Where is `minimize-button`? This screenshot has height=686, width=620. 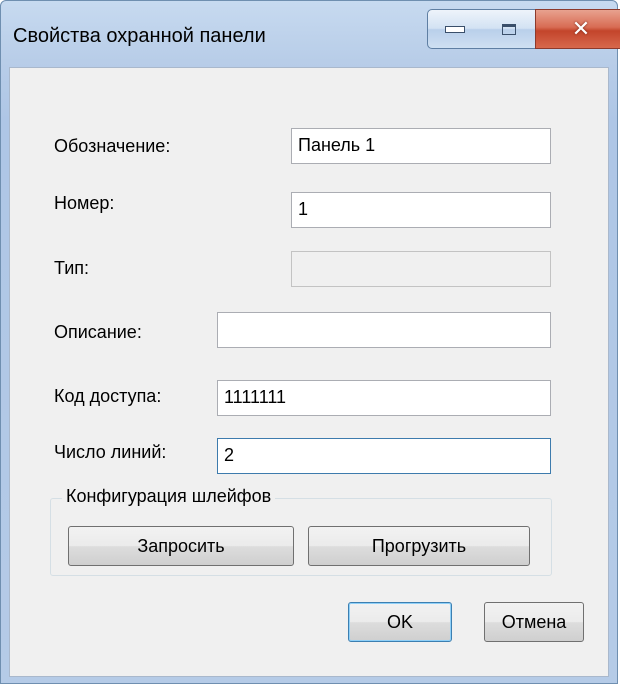
minimize-button is located at coordinates (455, 29).